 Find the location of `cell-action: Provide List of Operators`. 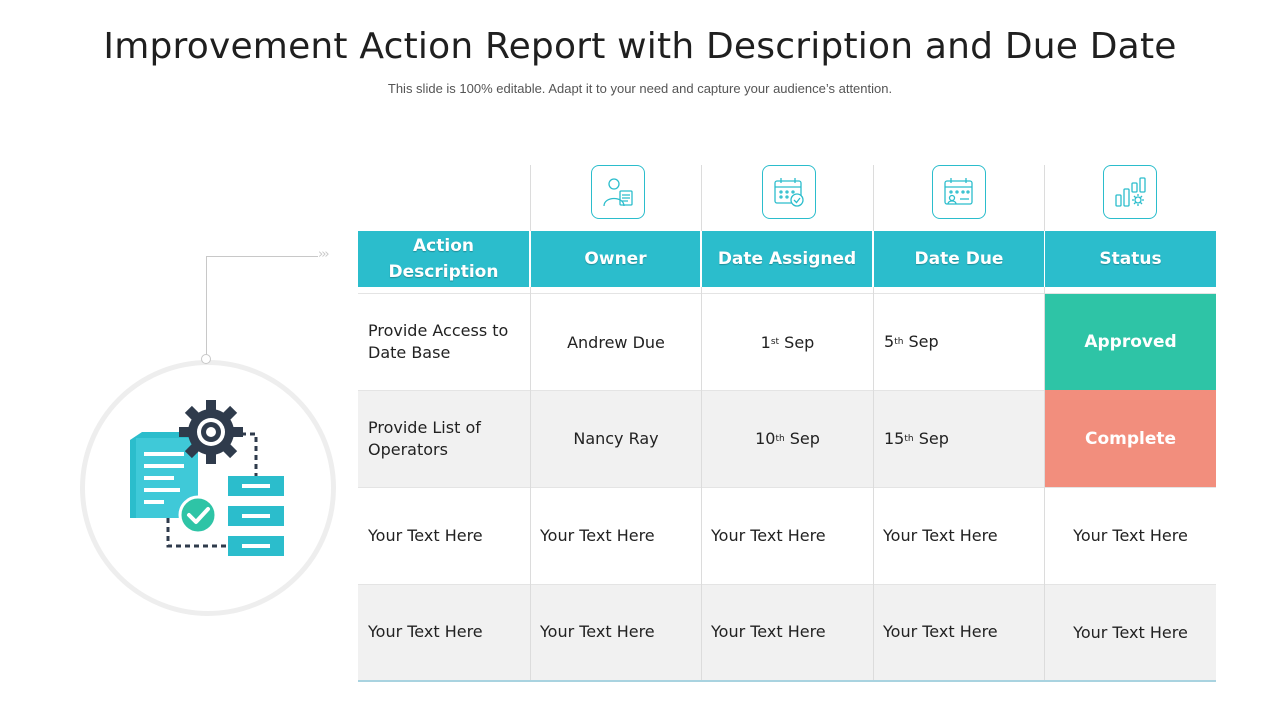

cell-action: Provide List of Operators is located at coordinates (424, 438).